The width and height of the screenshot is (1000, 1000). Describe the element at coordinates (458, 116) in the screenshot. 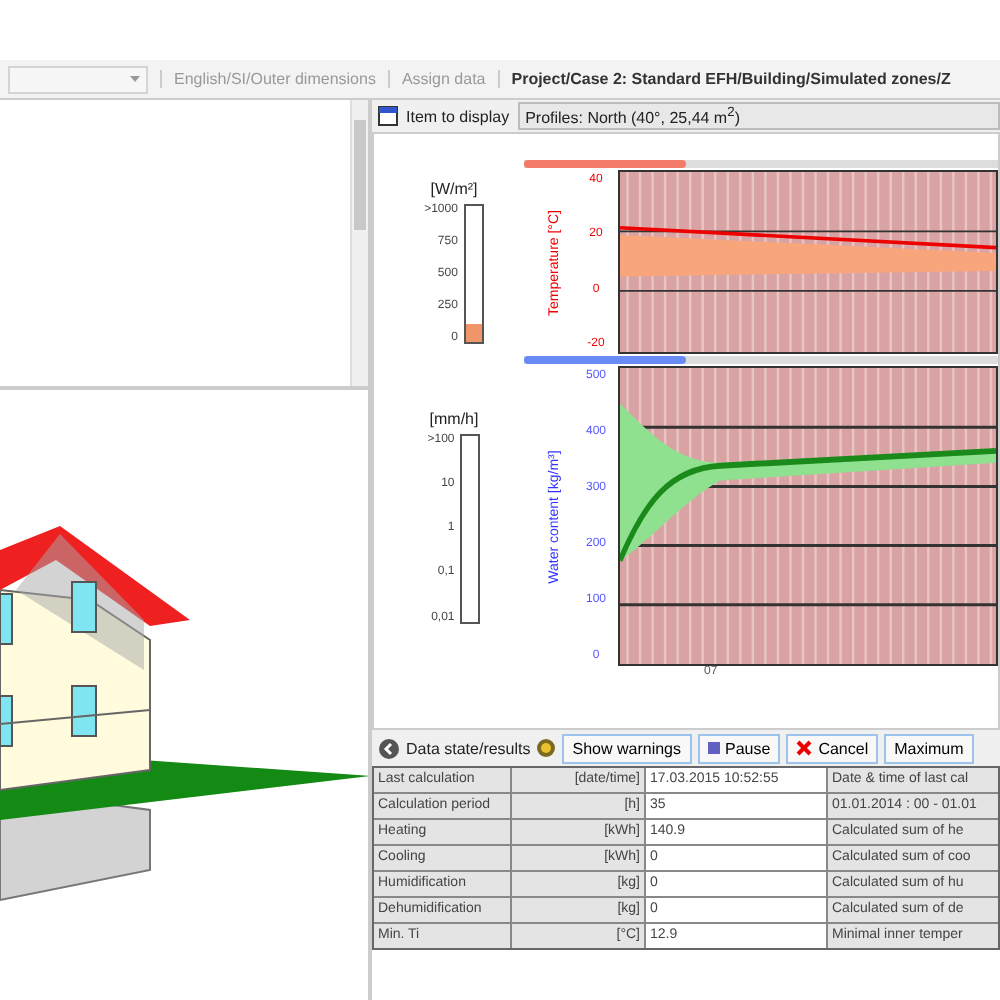

I see `item-label: Item to display` at that location.